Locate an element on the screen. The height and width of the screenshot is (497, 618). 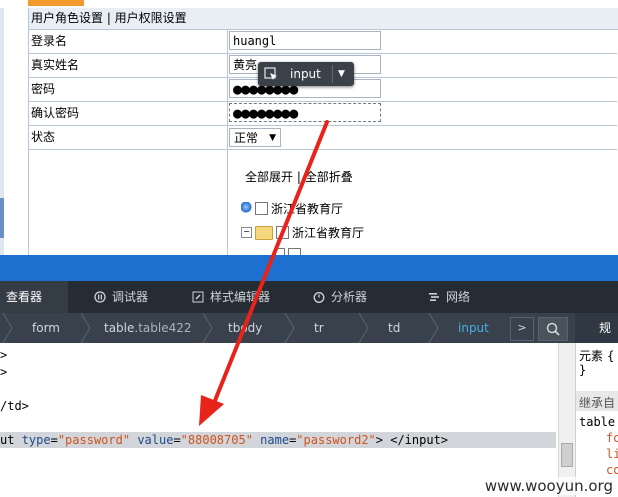
tree-toggle-links: 全部展开 | 全部折叠 is located at coordinates (299, 176).